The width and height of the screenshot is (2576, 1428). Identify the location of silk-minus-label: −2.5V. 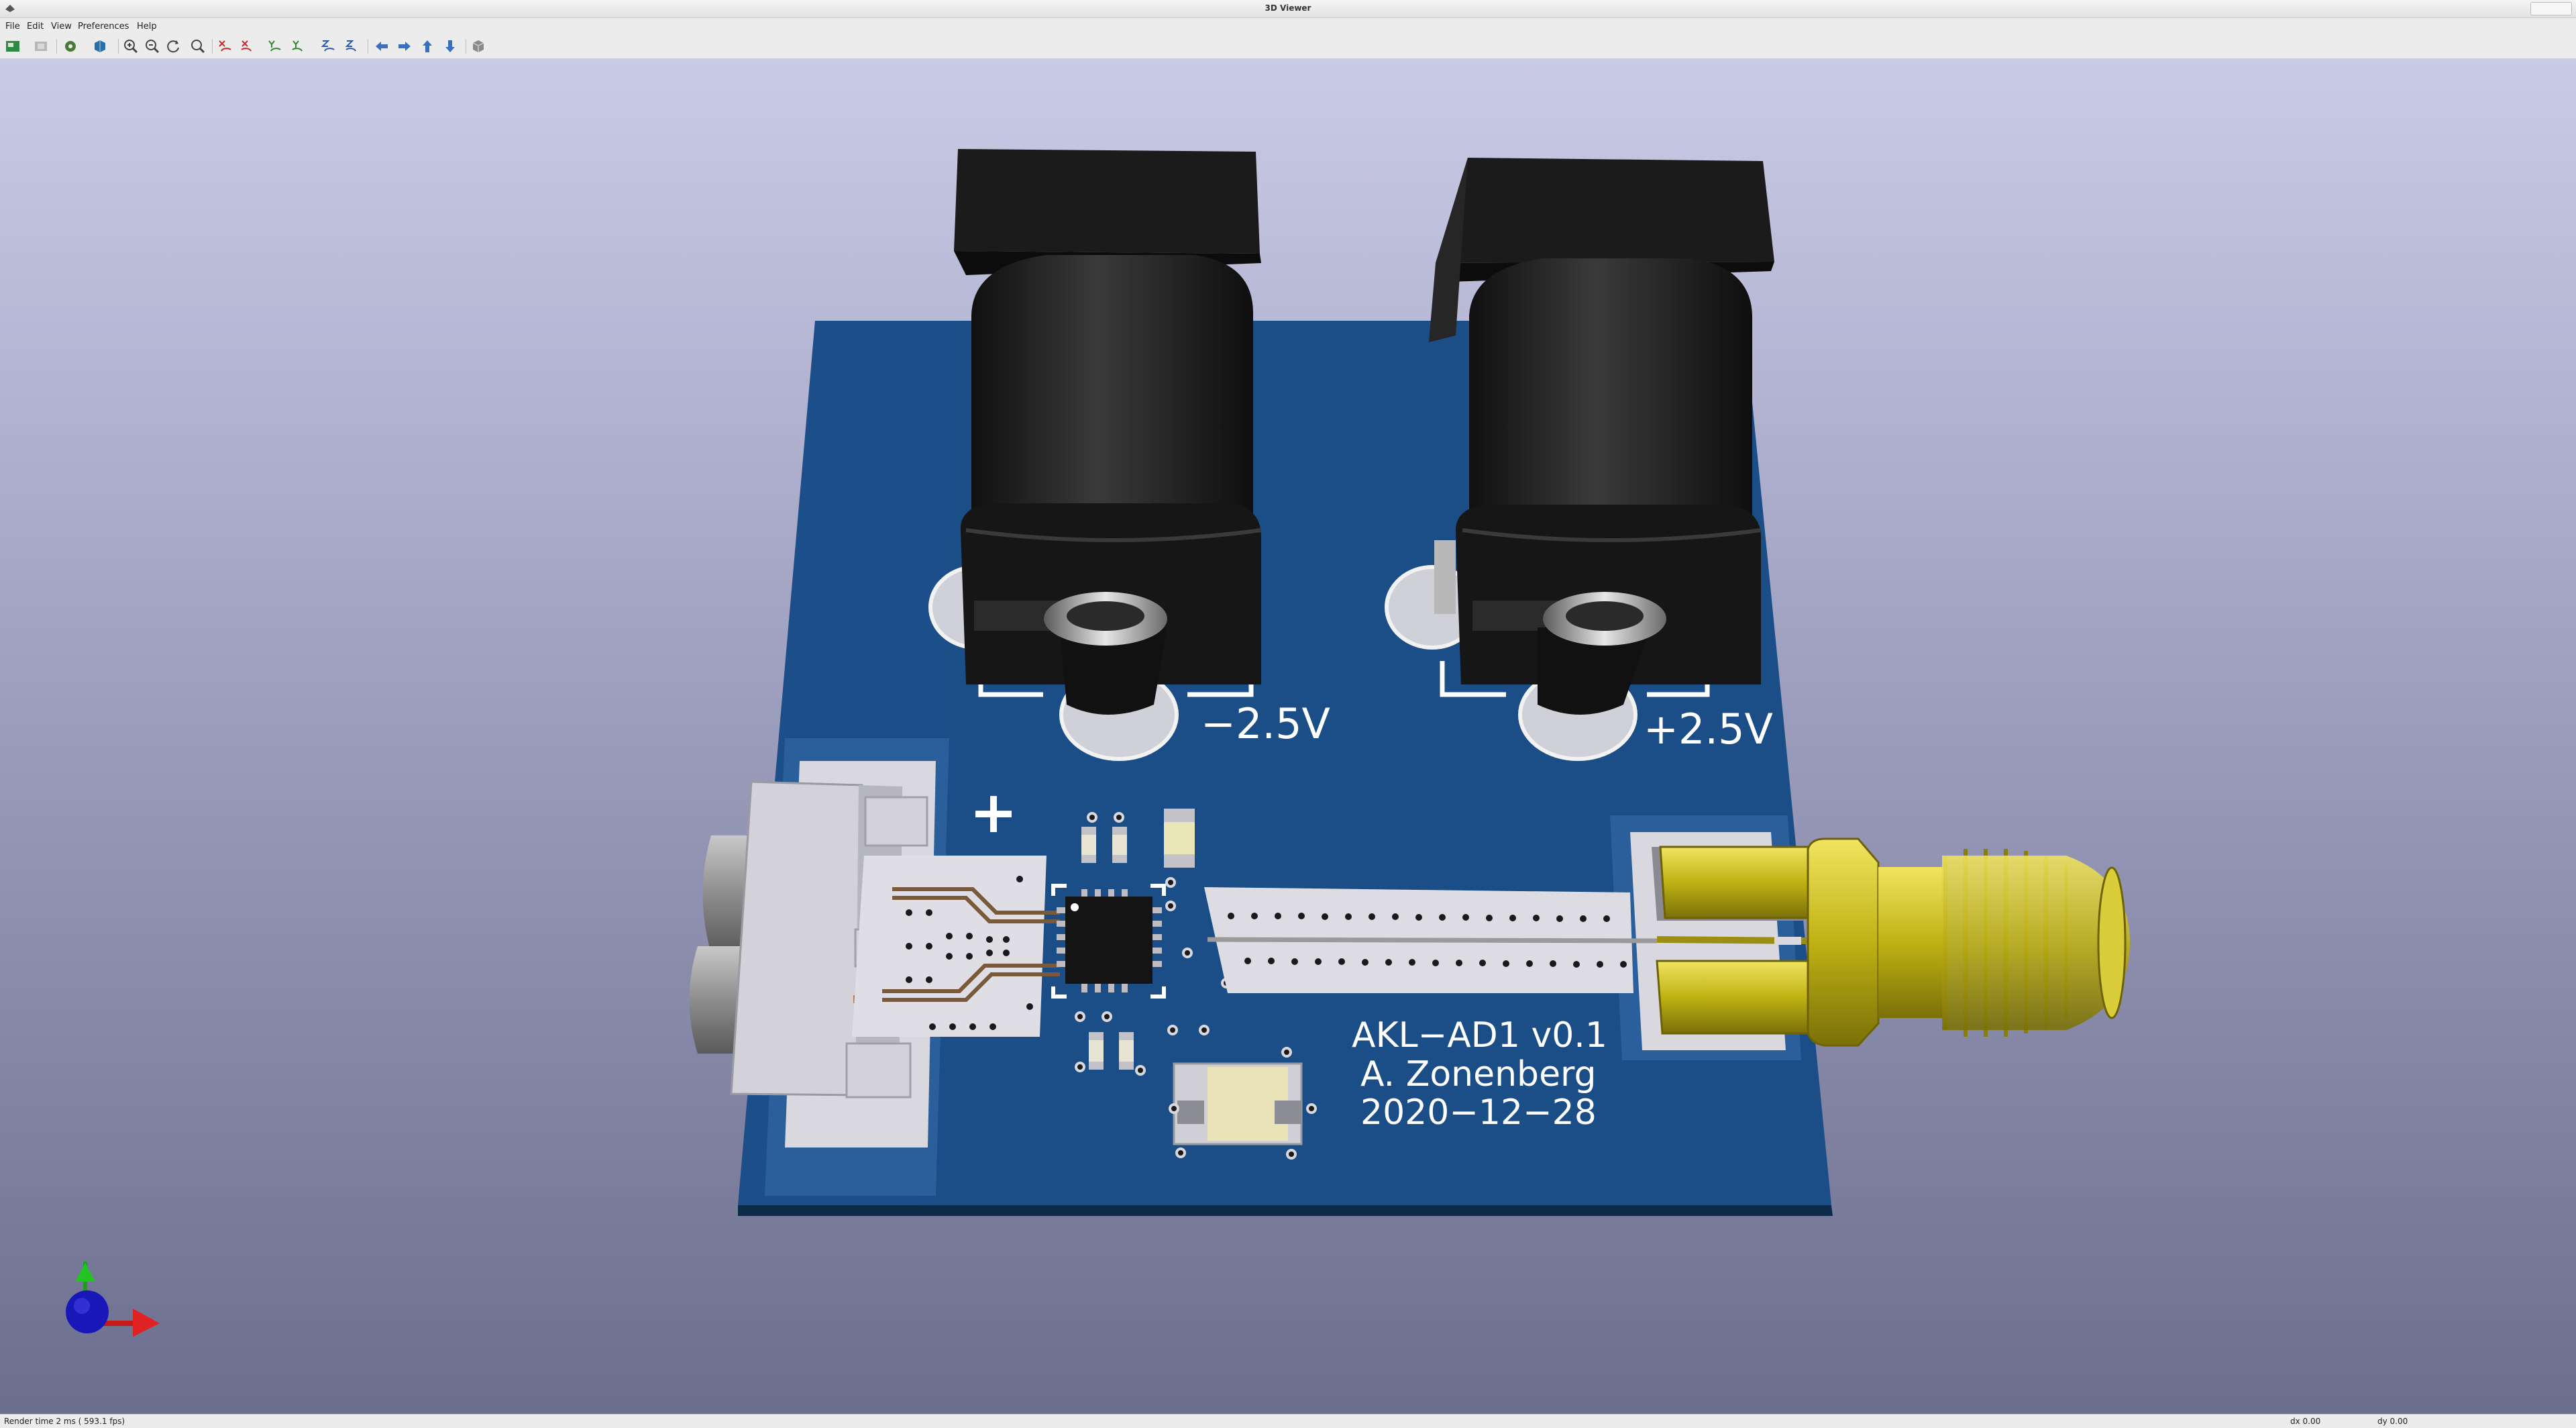
(1265, 723).